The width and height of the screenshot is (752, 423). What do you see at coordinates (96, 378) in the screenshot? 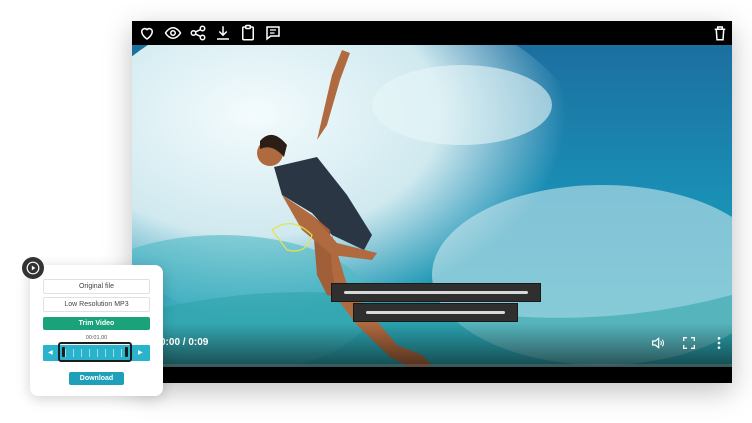
I see `download-button: Download` at bounding box center [96, 378].